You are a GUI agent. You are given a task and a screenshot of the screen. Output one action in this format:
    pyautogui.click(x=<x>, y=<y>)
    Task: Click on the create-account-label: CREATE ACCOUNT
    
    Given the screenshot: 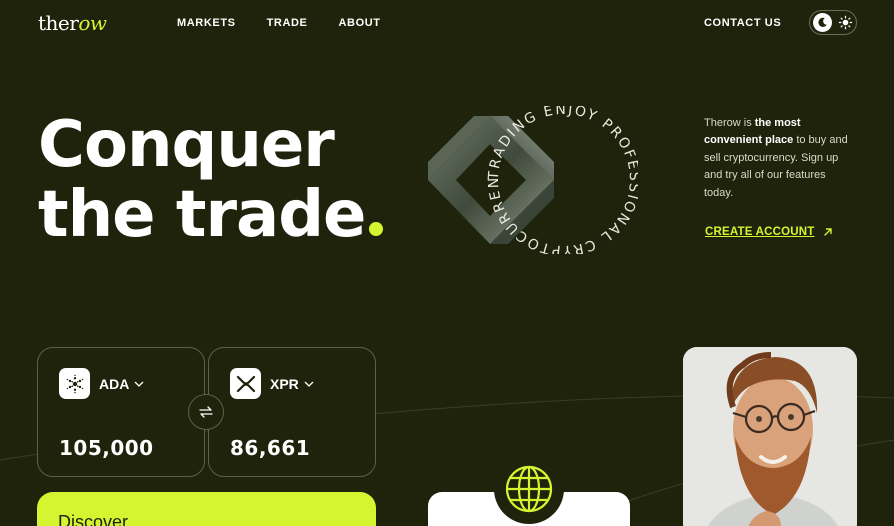 What is the action you would take?
    pyautogui.click(x=760, y=232)
    